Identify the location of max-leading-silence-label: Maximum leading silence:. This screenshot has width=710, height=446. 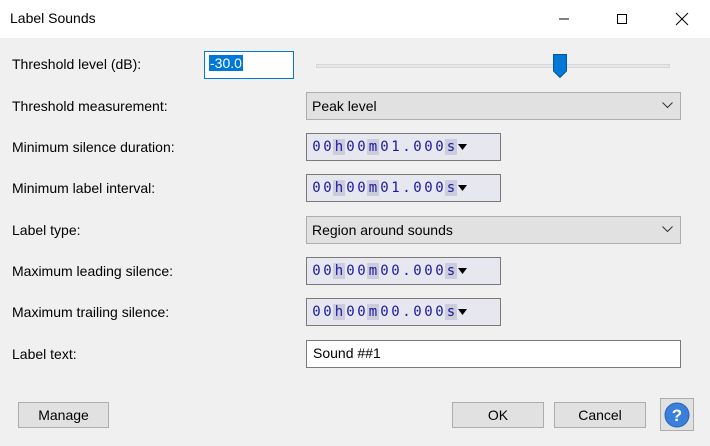
(93, 271).